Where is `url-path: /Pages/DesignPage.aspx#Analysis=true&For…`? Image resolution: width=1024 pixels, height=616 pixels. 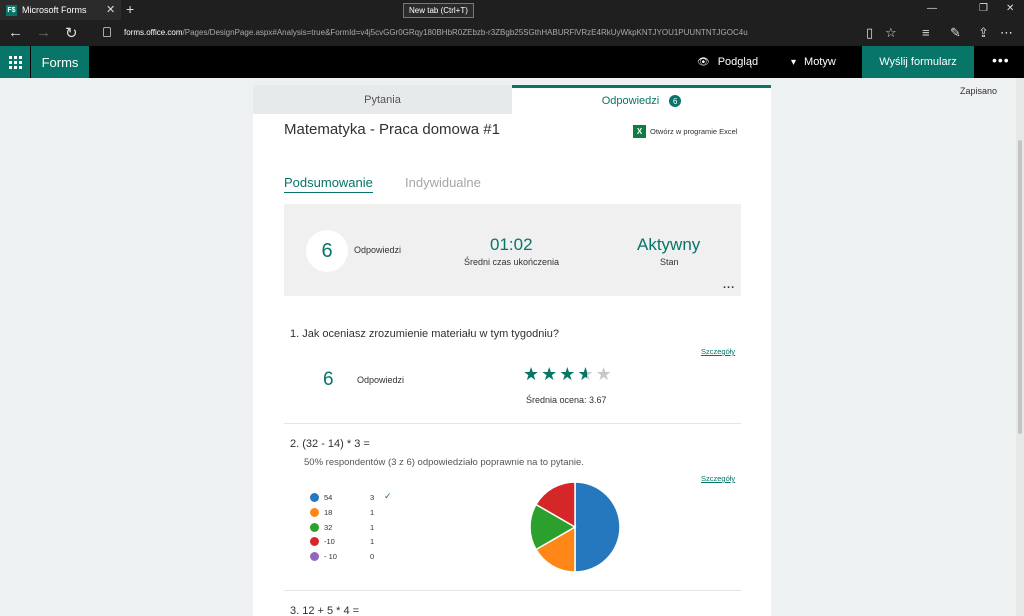 url-path: /Pages/DesignPage.aspx#Analysis=true&For… is located at coordinates (465, 32).